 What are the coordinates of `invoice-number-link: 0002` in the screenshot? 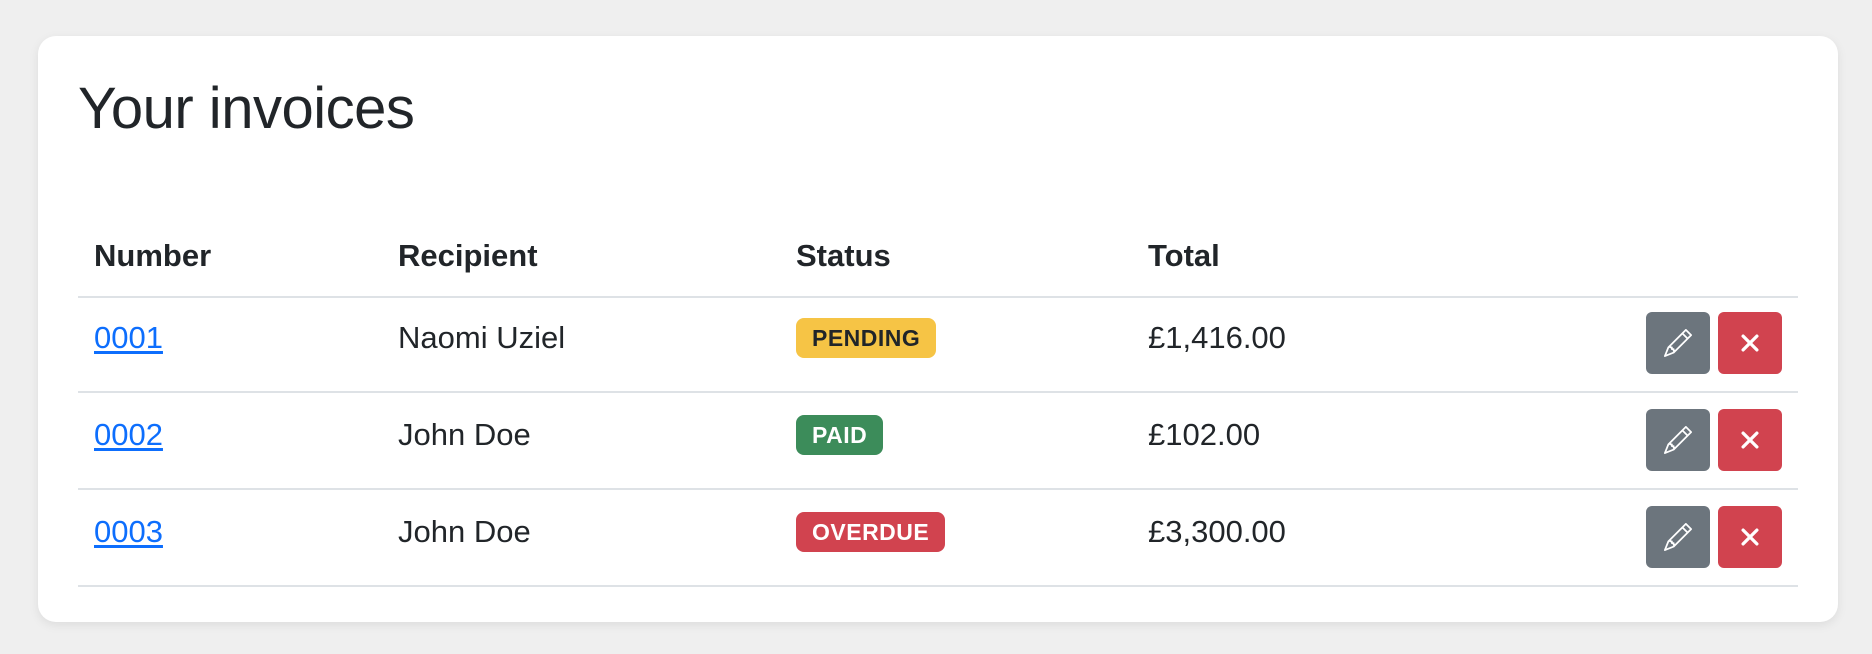 It's located at (128, 434).